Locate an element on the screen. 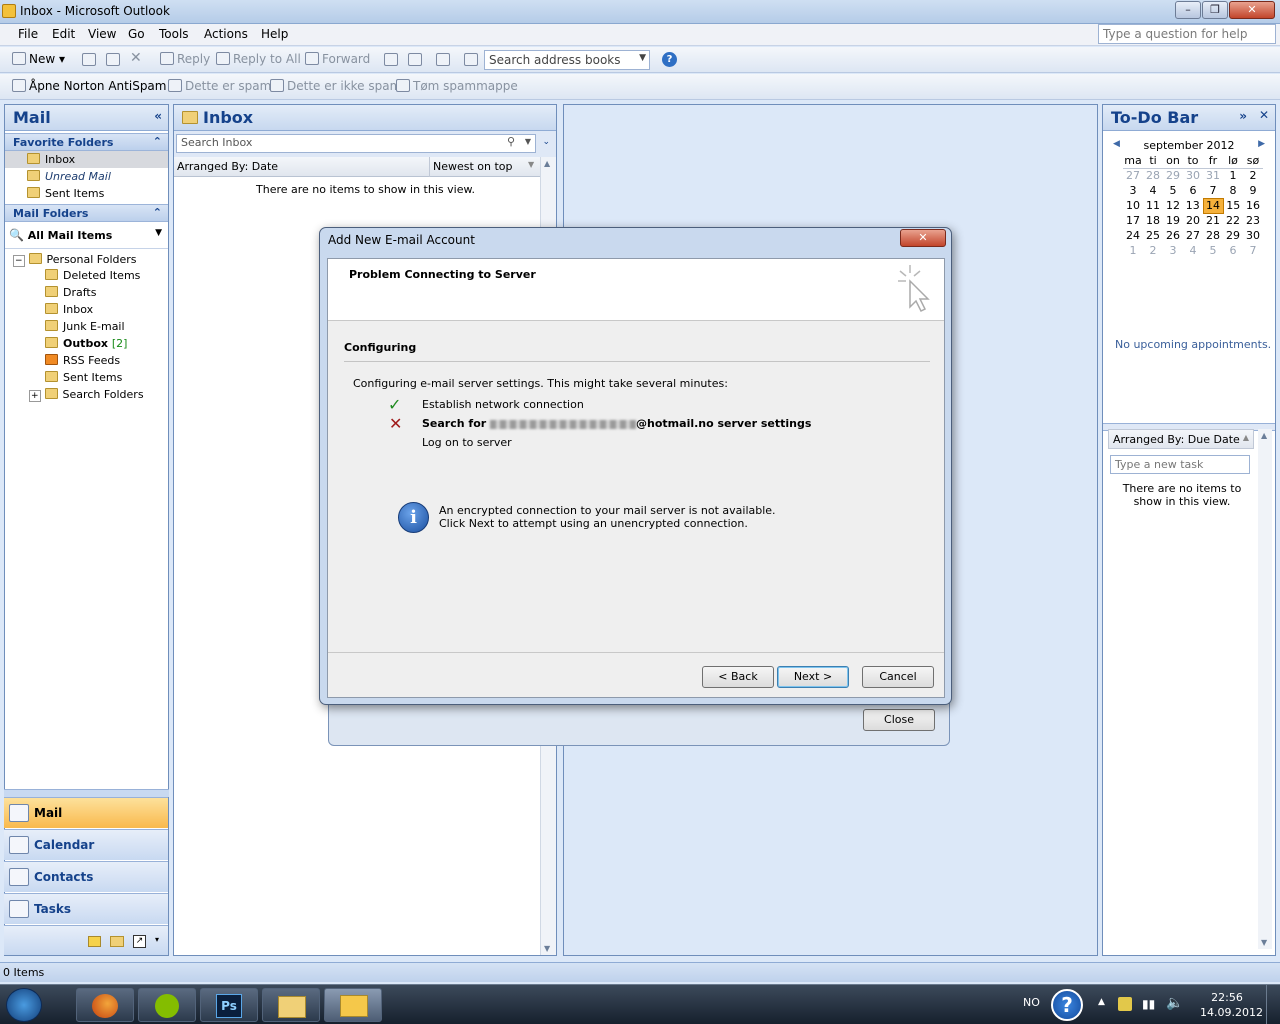 This screenshot has width=1280, height=1024. calendar-day: 8 is located at coordinates (1233, 190).